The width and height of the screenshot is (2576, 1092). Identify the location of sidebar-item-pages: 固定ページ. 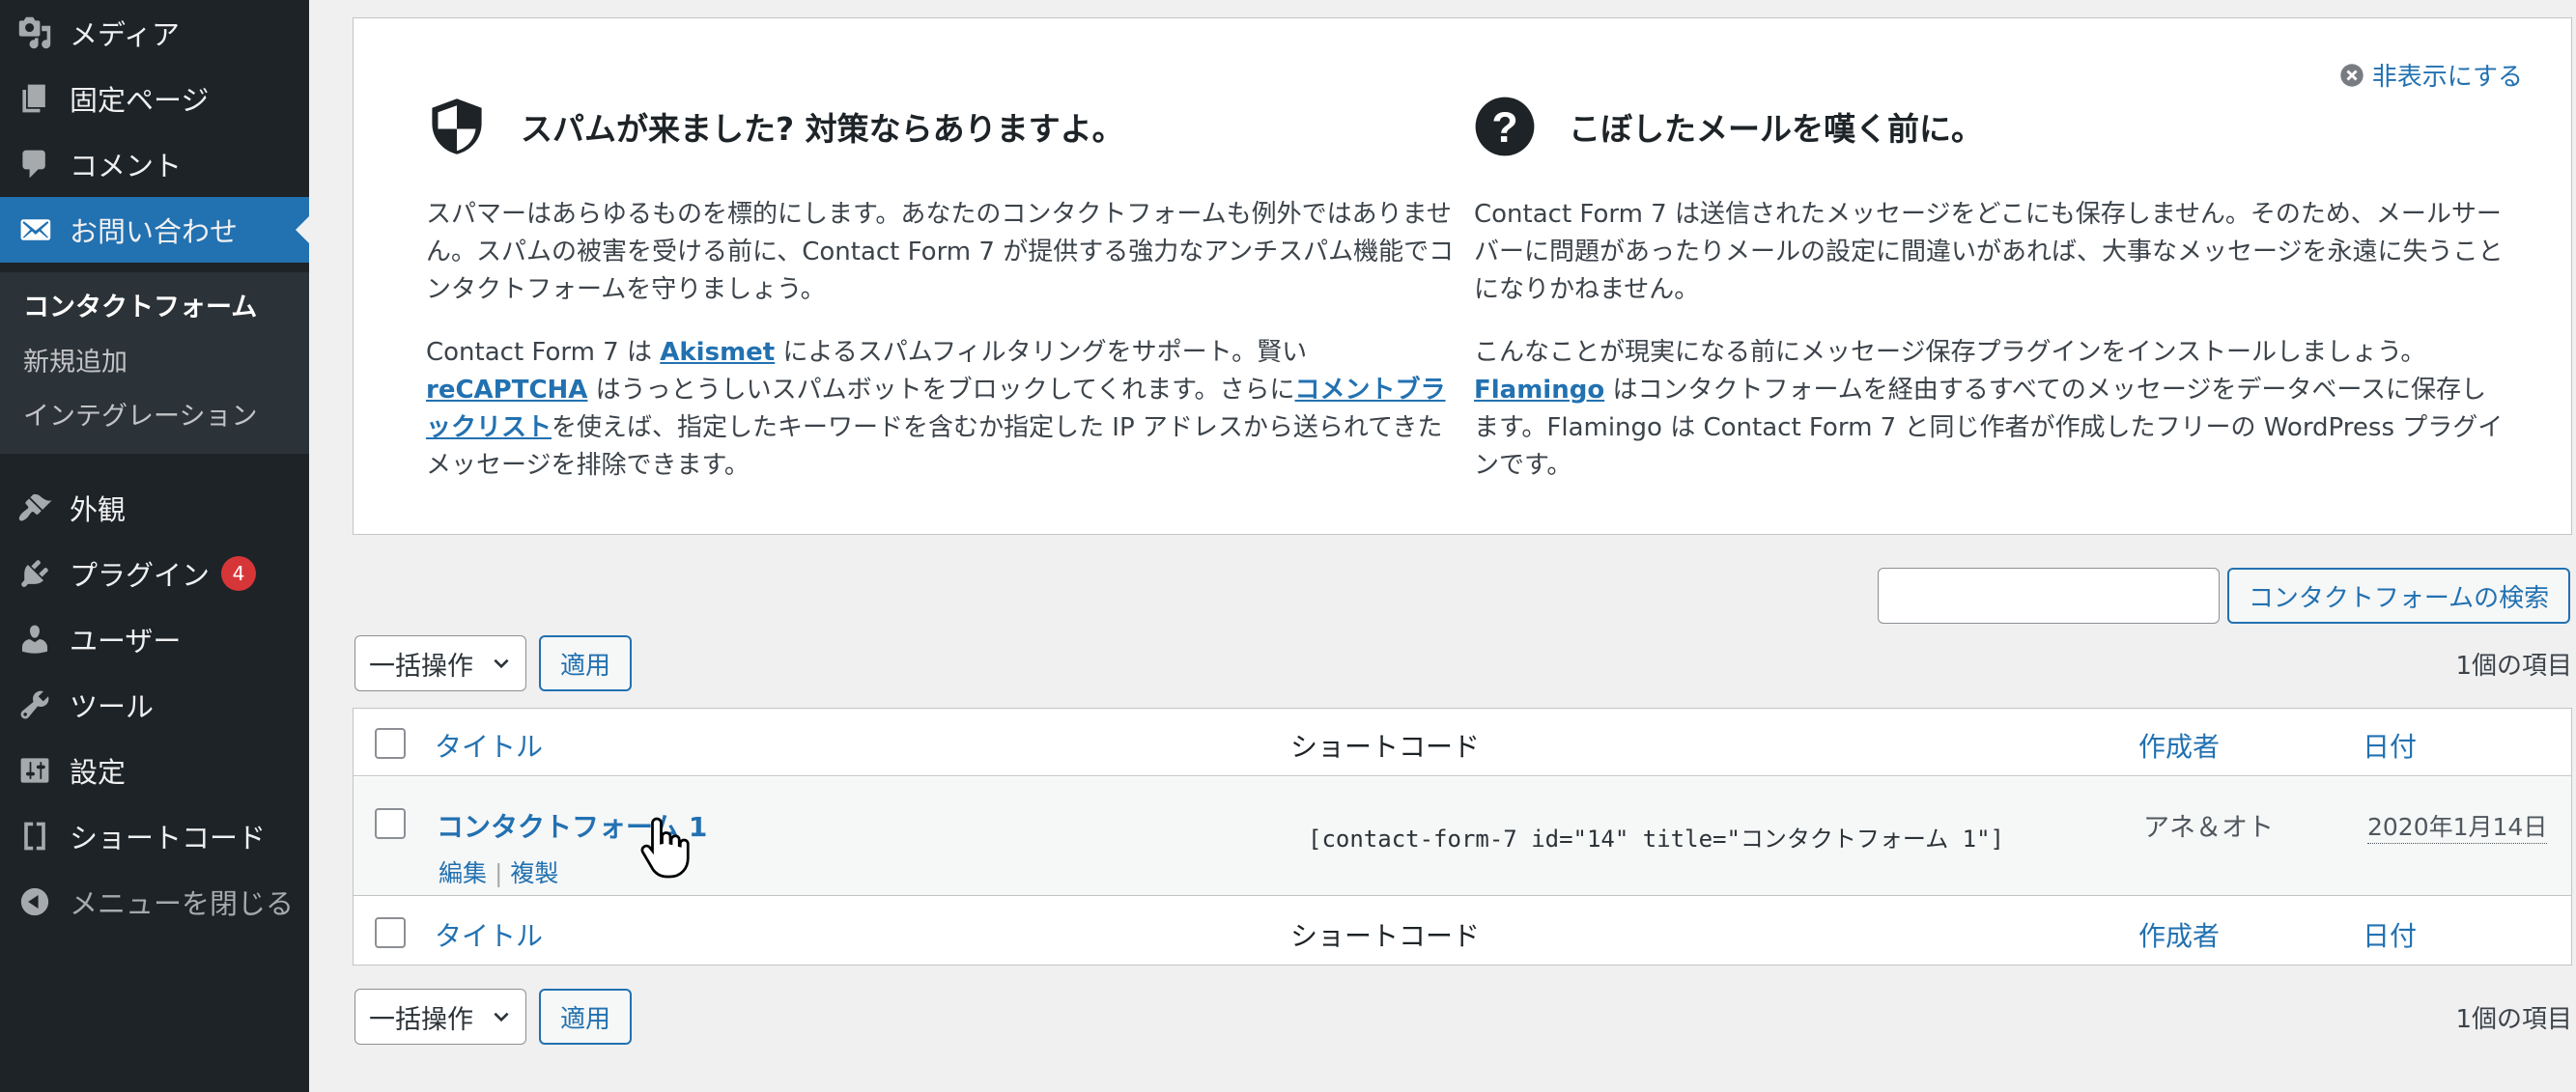
(154, 99).